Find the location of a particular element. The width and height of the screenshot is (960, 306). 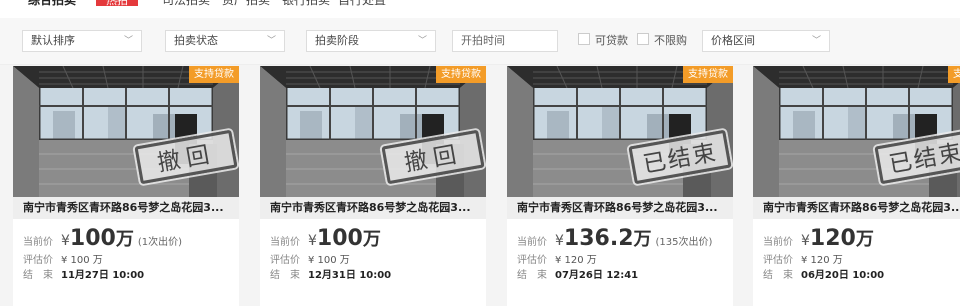

card-info: 当前价 ¥120万 评估价 ¥ 120 万 结 束 06月20日 10:00 is located at coordinates (858, 254).